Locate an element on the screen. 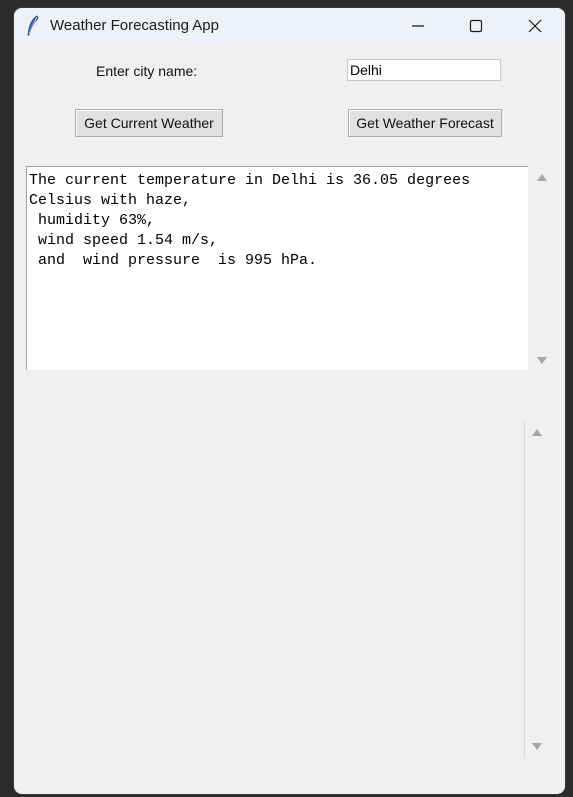 Image resolution: width=573 pixels, height=797 pixels. close-icon is located at coordinates (535, 26).